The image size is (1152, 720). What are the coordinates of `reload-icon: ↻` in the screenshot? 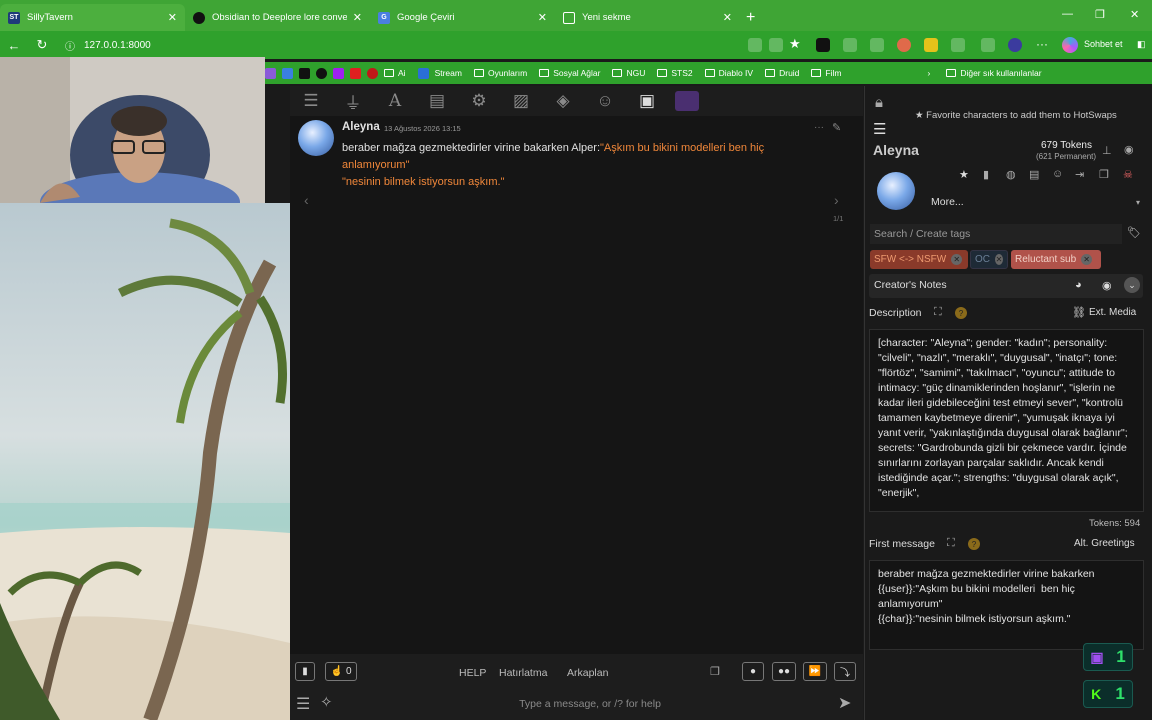 It's located at (42, 45).